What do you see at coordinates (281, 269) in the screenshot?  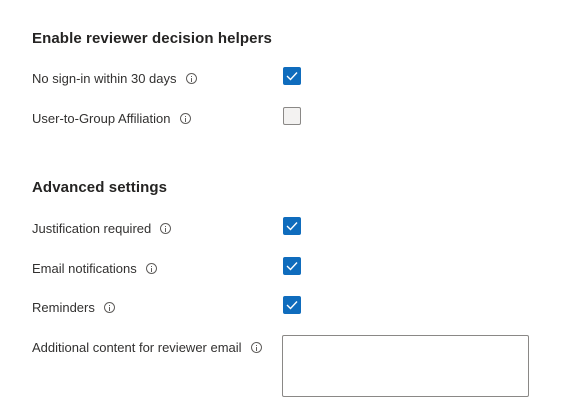 I see `setting-row-email-notifications: Email notifications` at bounding box center [281, 269].